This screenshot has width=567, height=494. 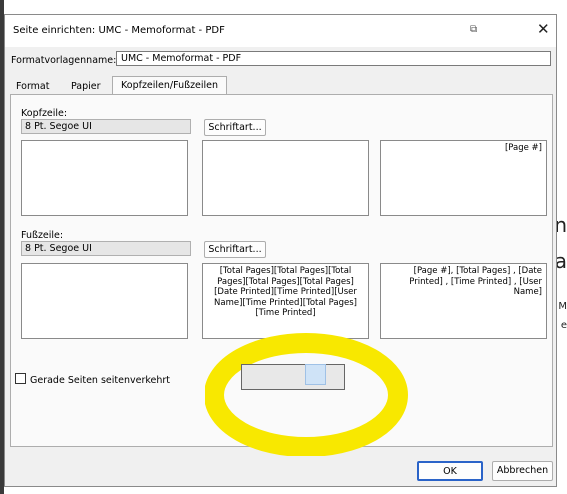 I want to click on mirror-even-pages-label: Gerade Seiten seitenverkehrt, so click(x=100, y=380).